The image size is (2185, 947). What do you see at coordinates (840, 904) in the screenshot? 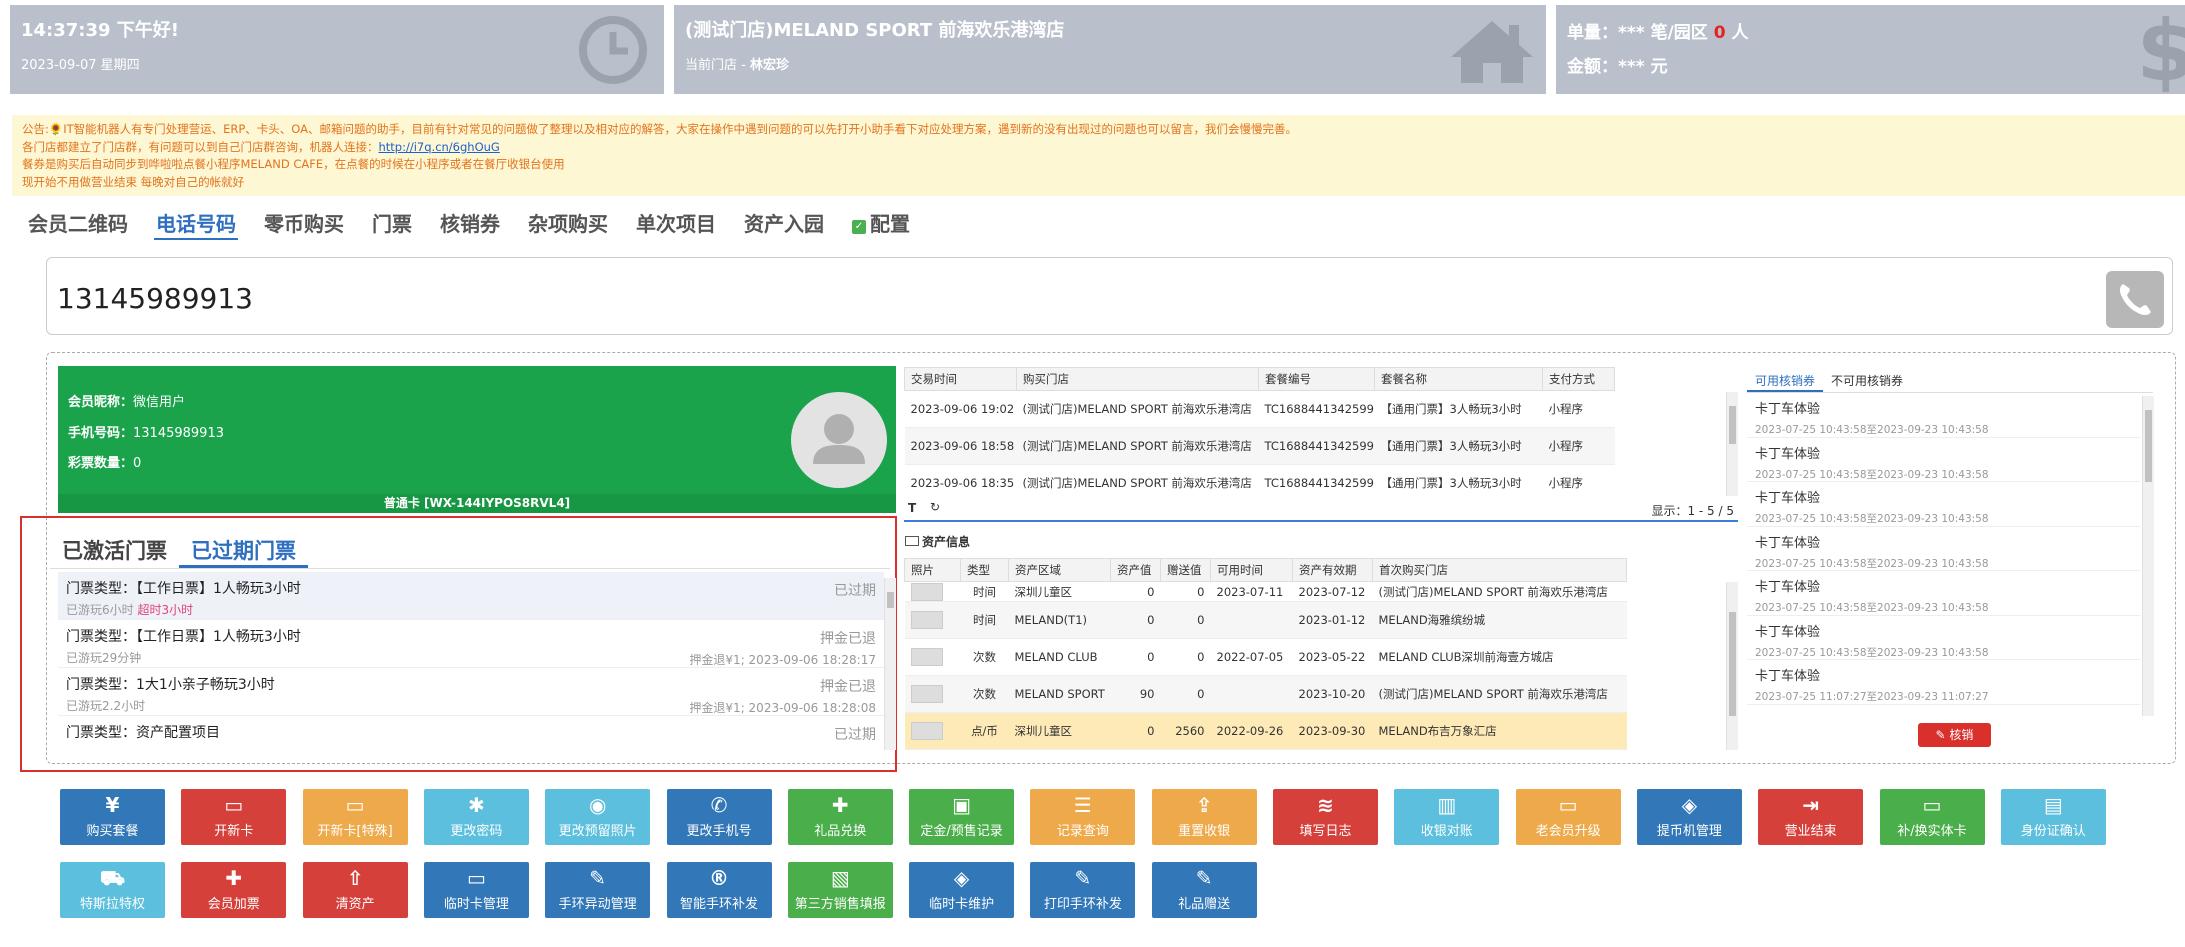
I see `button-label: 第三方销售填报` at bounding box center [840, 904].